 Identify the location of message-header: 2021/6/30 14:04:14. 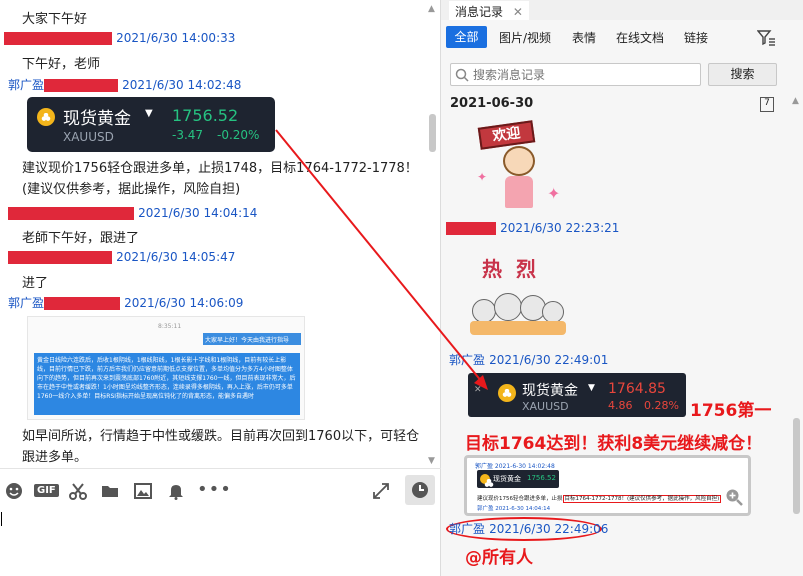
(132, 213).